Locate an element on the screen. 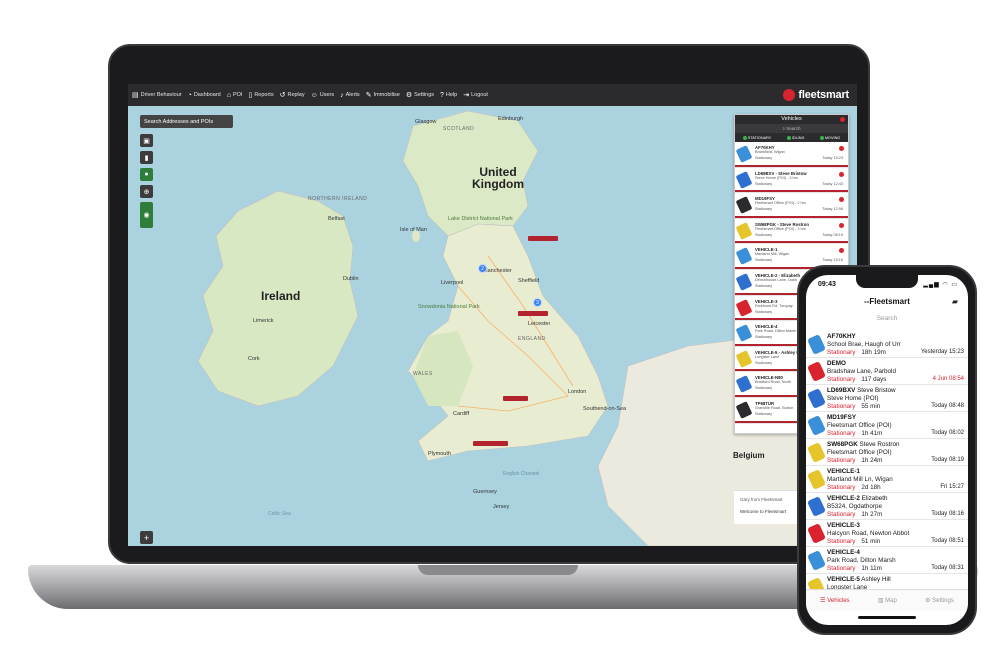 The height and width of the screenshot is (659, 1000). filter-idling: IDLING is located at coordinates (795, 137).